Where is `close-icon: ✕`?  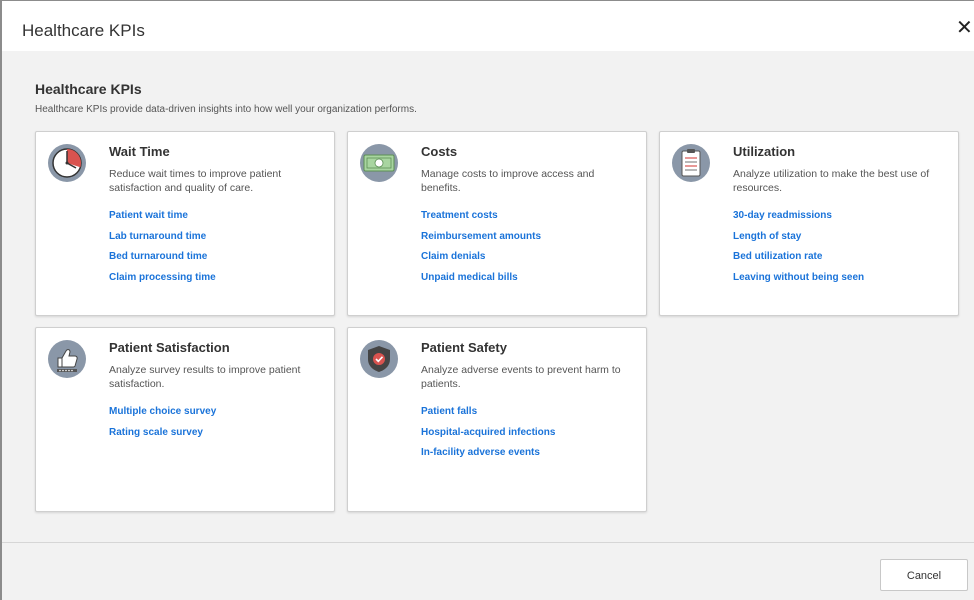 close-icon: ✕ is located at coordinates (965, 28).